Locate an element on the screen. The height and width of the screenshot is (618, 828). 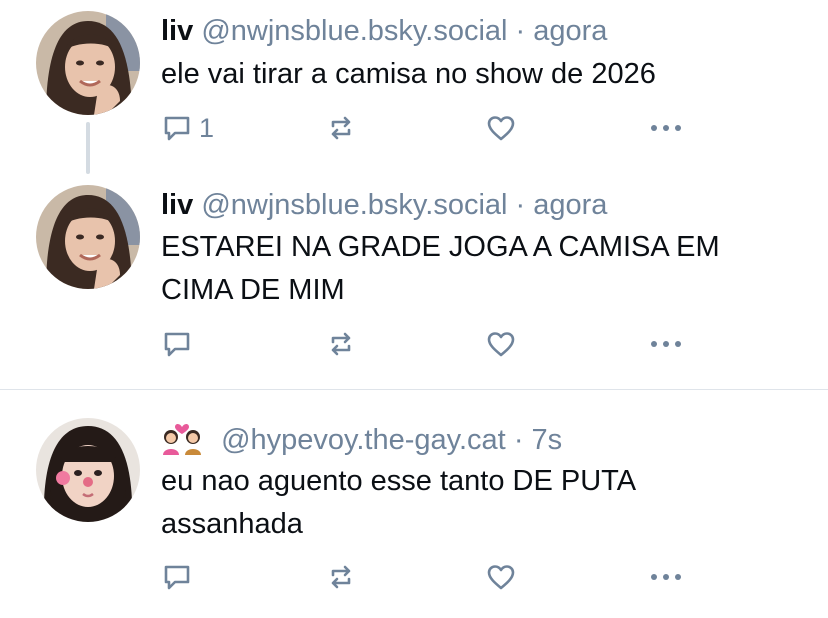
handle: @hypevoy.the-gay.cat is located at coordinates (363, 440).